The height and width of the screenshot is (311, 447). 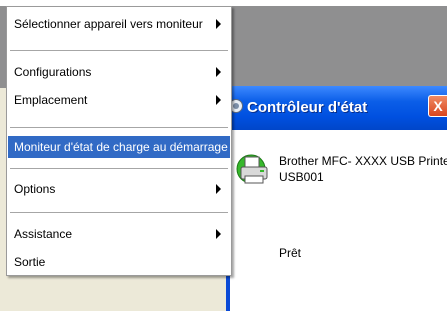 I want to click on menu-item-label: Sortie, so click(x=30, y=262).